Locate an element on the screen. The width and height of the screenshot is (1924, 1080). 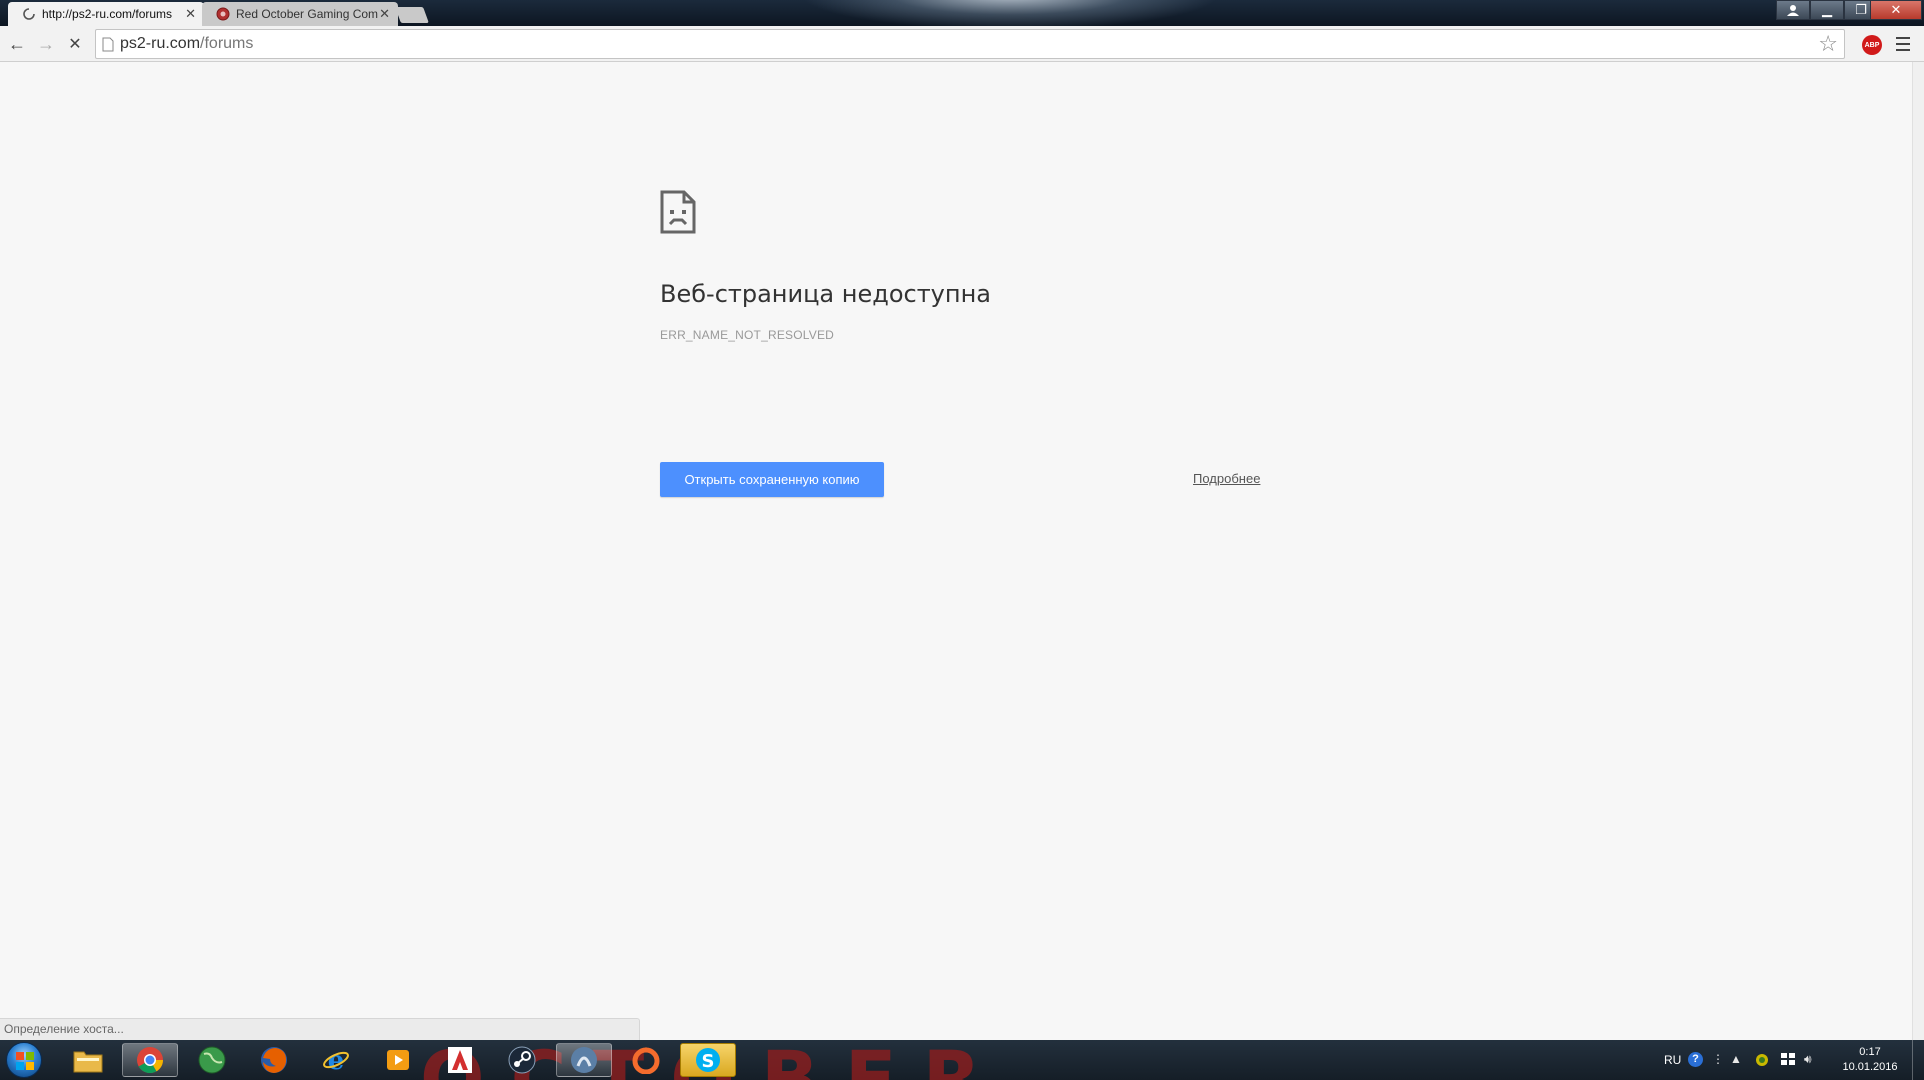
adblock-icon: ABP is located at coordinates (1872, 45).